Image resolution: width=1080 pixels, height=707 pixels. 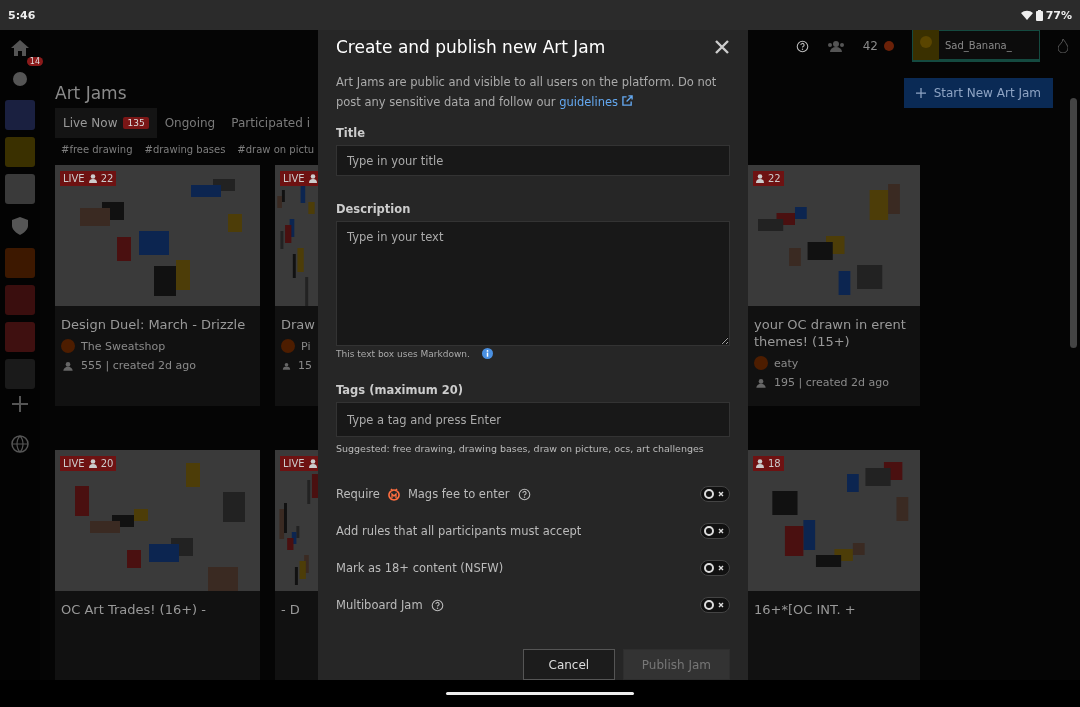 What do you see at coordinates (471, 47) in the screenshot?
I see `dialog-title: Create and publish new Art Jam` at bounding box center [471, 47].